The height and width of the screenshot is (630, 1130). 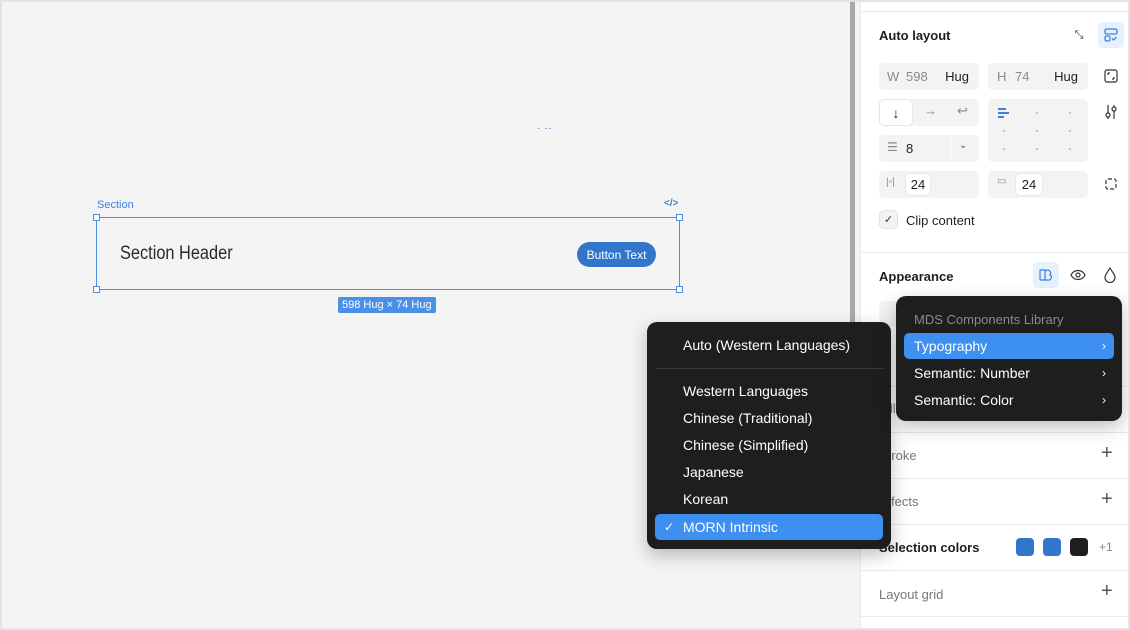 What do you see at coordinates (892, 147) in the screenshot?
I see `gap-icon: ☰` at bounding box center [892, 147].